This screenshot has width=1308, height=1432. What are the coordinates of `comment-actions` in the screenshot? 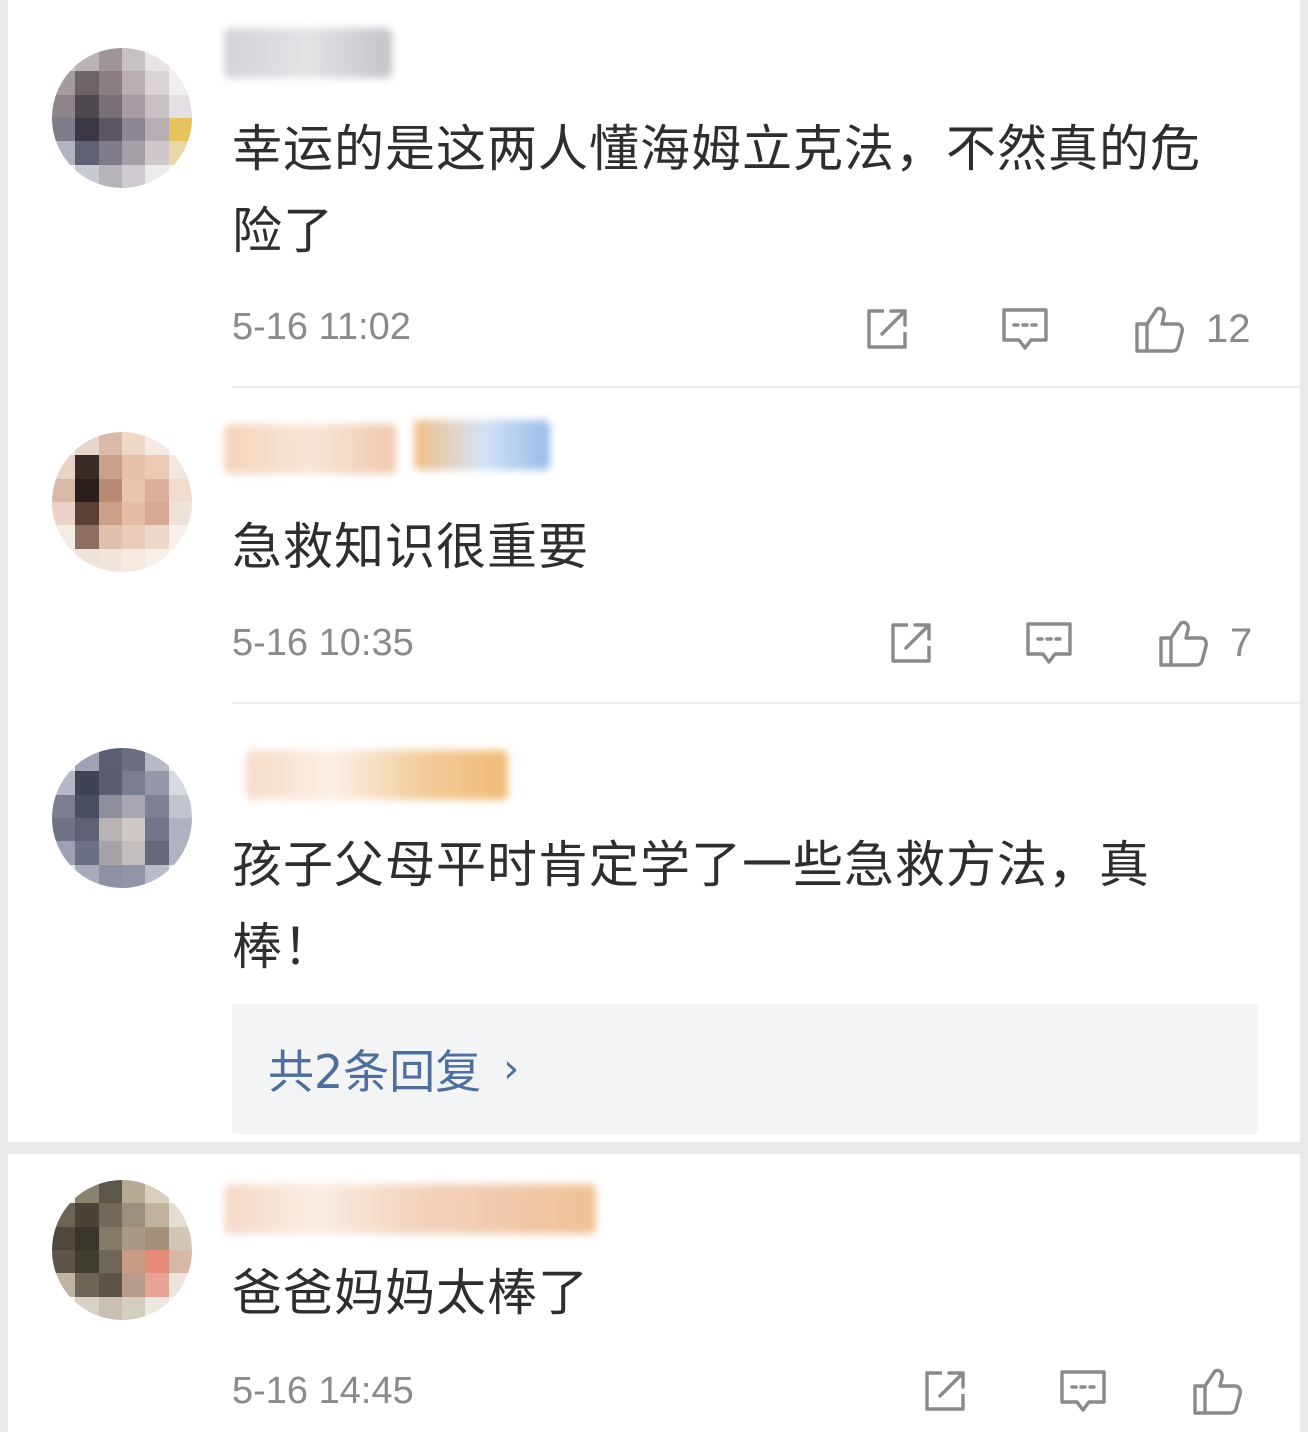 It's located at (1098, 1394).